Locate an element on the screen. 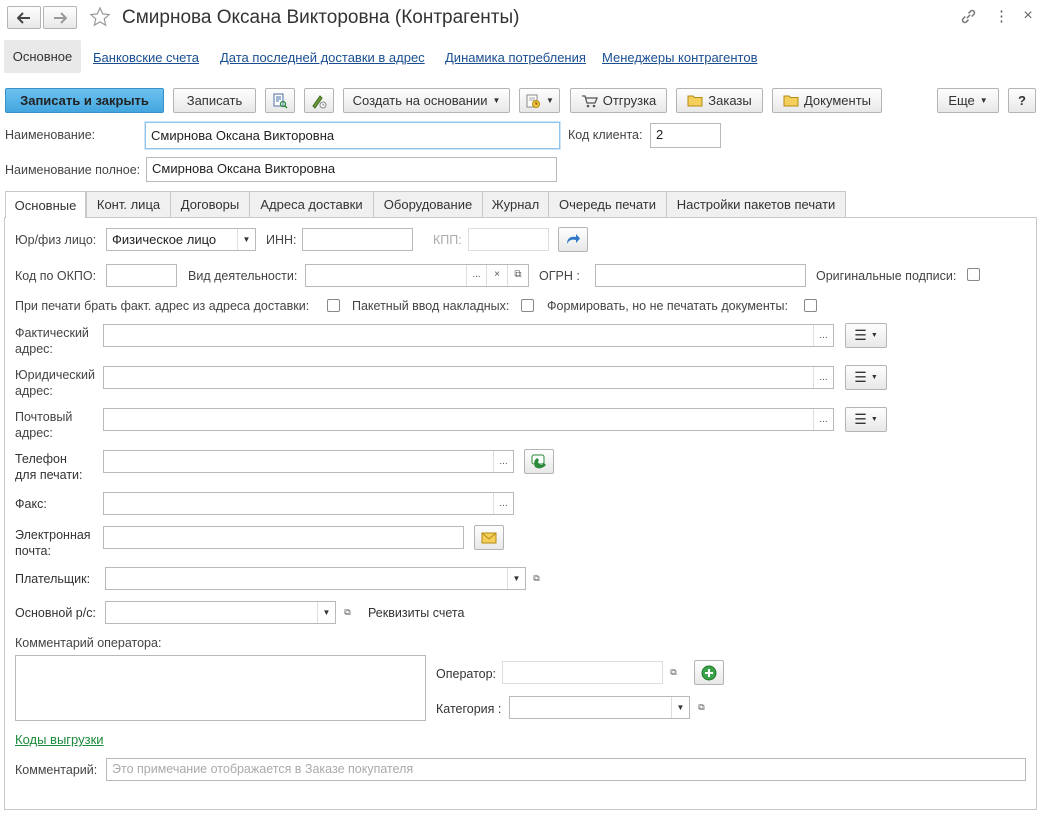 Image resolution: width=1045 pixels, height=816 pixels. link-button is located at coordinates (969, 17).